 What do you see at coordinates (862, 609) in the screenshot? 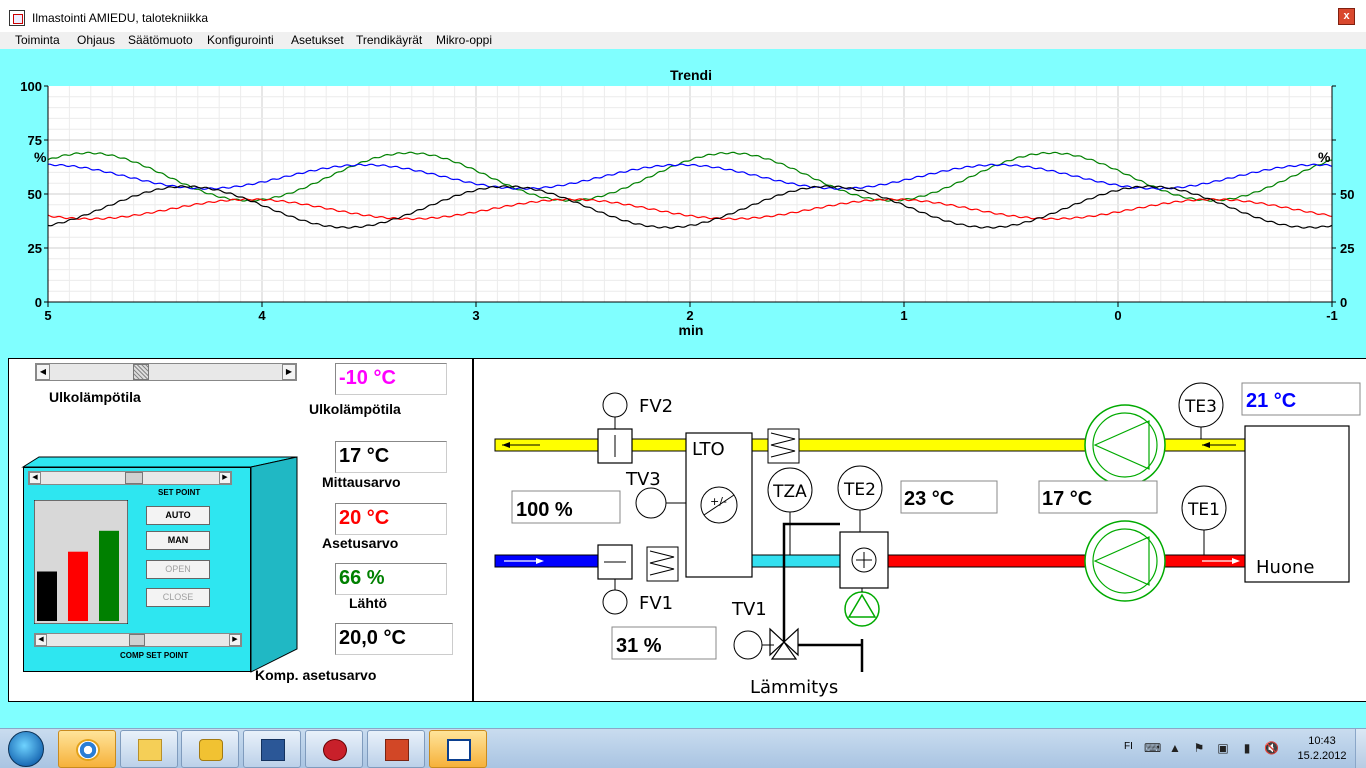
I see `heating-pump` at bounding box center [862, 609].